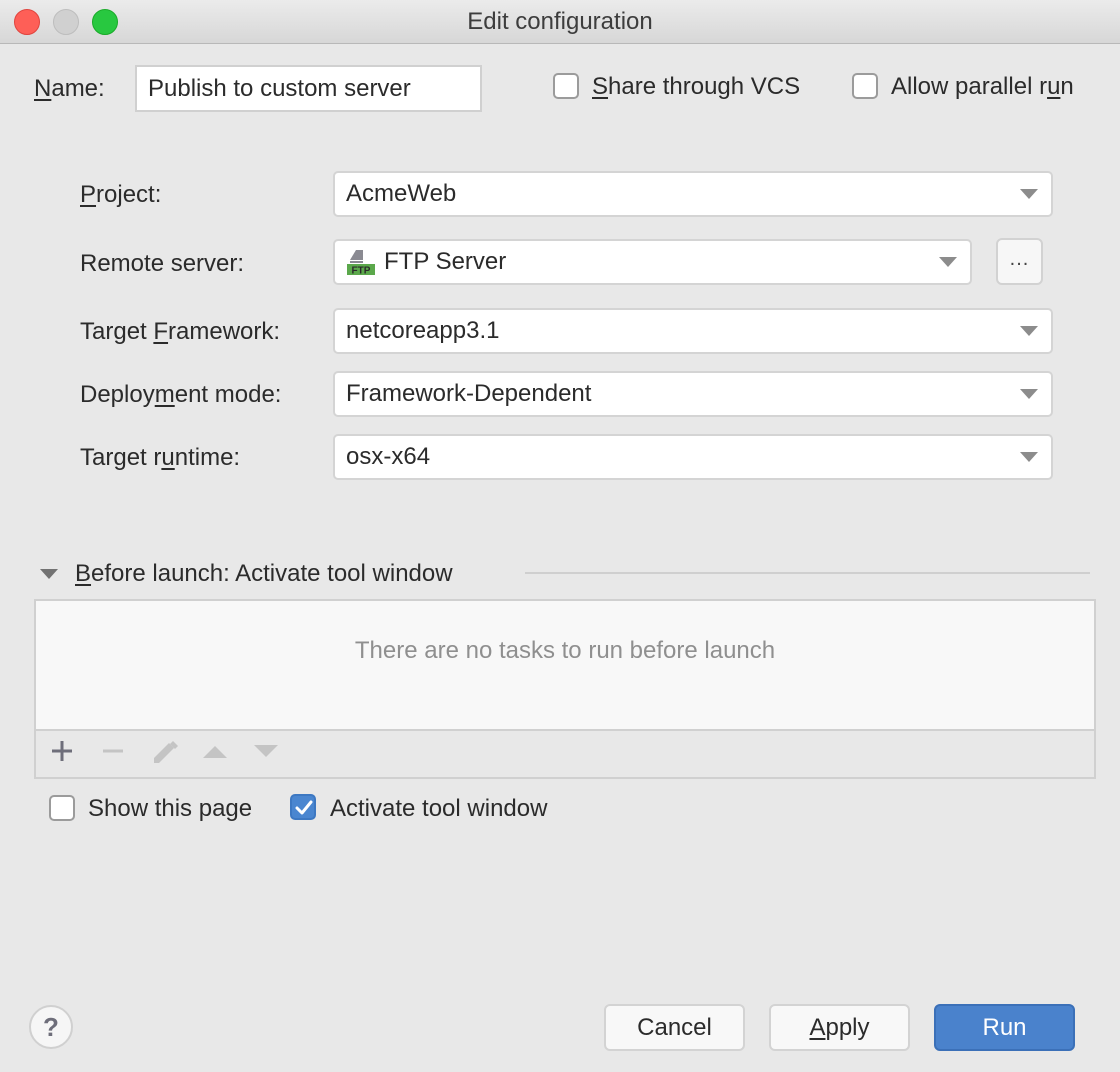  I want to click on show-this-page-label: Show this page, so click(170, 809).